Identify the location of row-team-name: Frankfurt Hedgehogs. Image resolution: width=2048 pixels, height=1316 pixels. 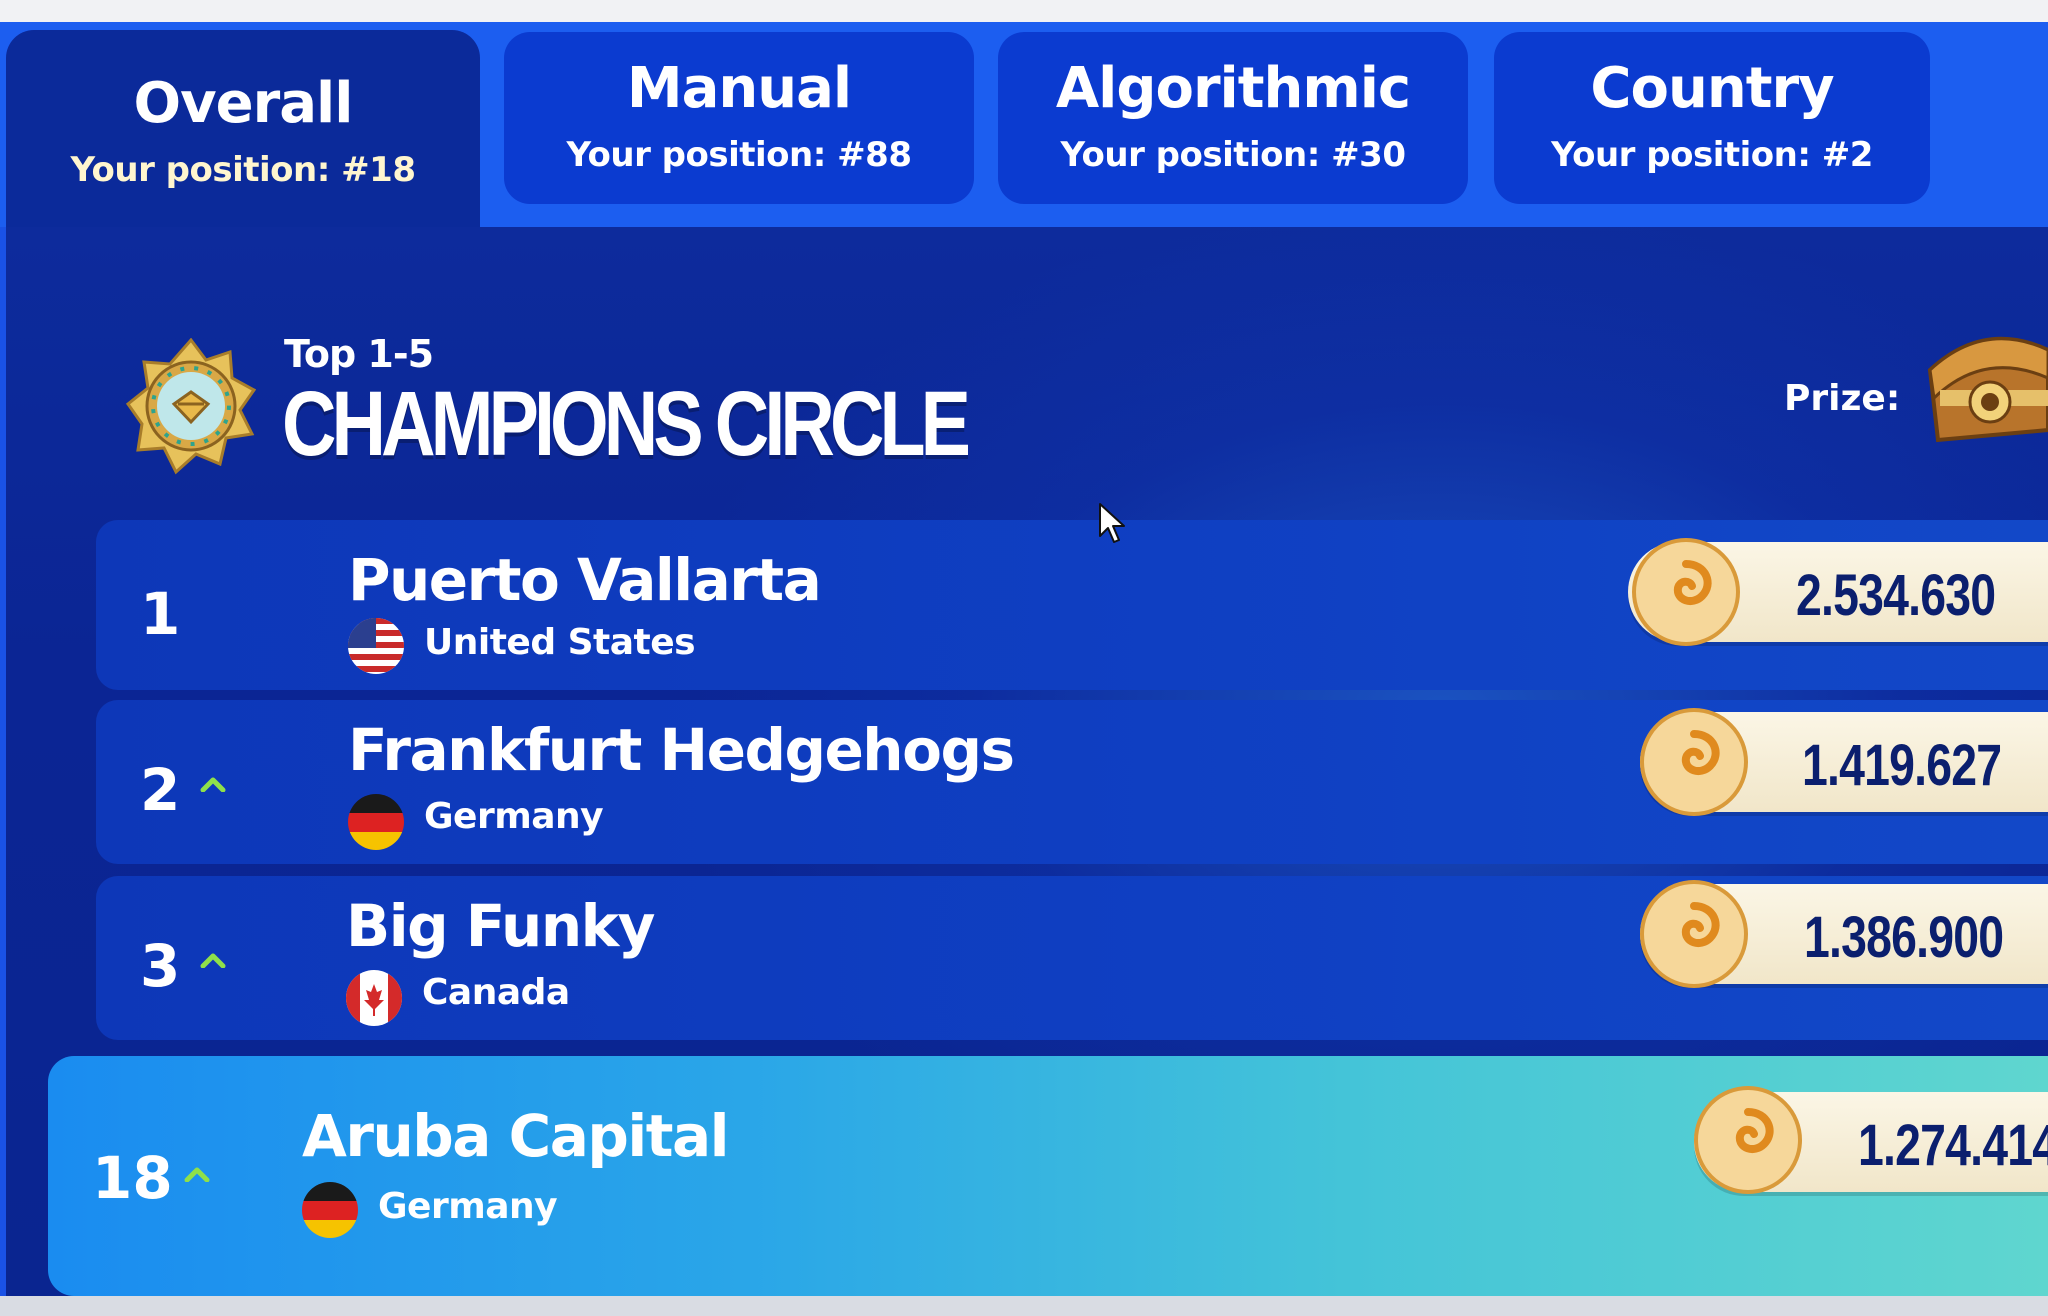
(681, 750).